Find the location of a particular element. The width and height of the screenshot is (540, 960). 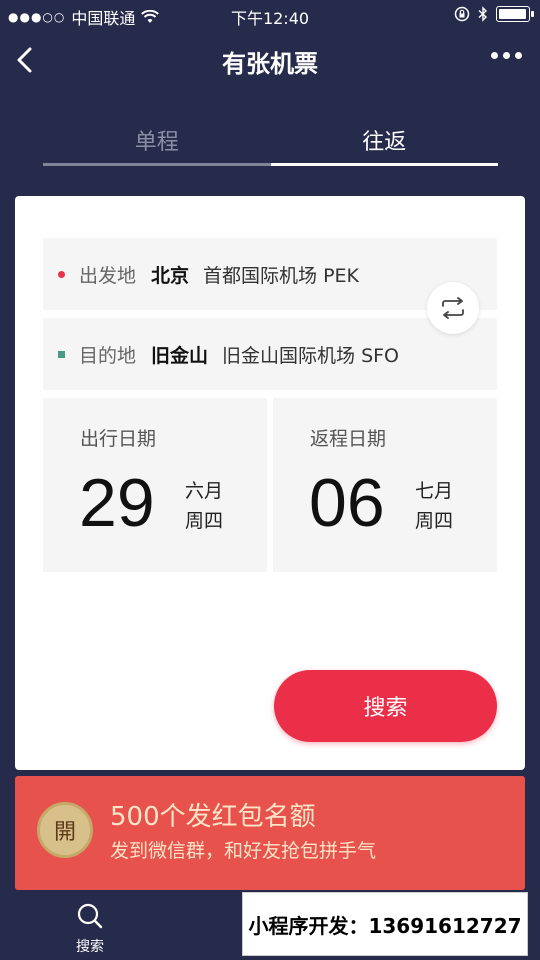

outbound-date-picker: 出行日期 29 六月 周四 is located at coordinates (155, 485).